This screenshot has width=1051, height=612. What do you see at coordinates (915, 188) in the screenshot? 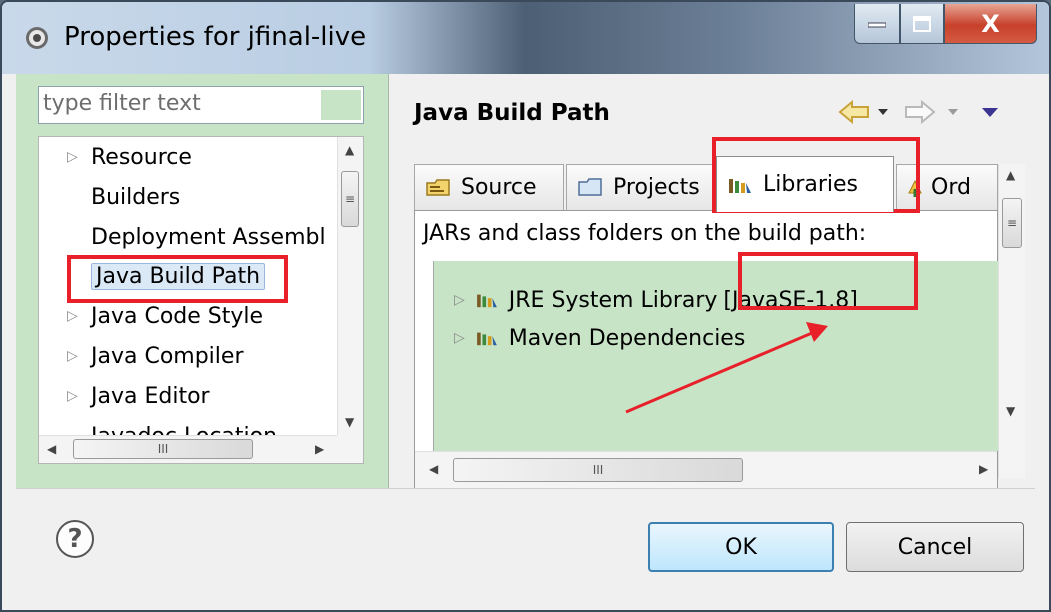
I see `order-export-icon` at bounding box center [915, 188].